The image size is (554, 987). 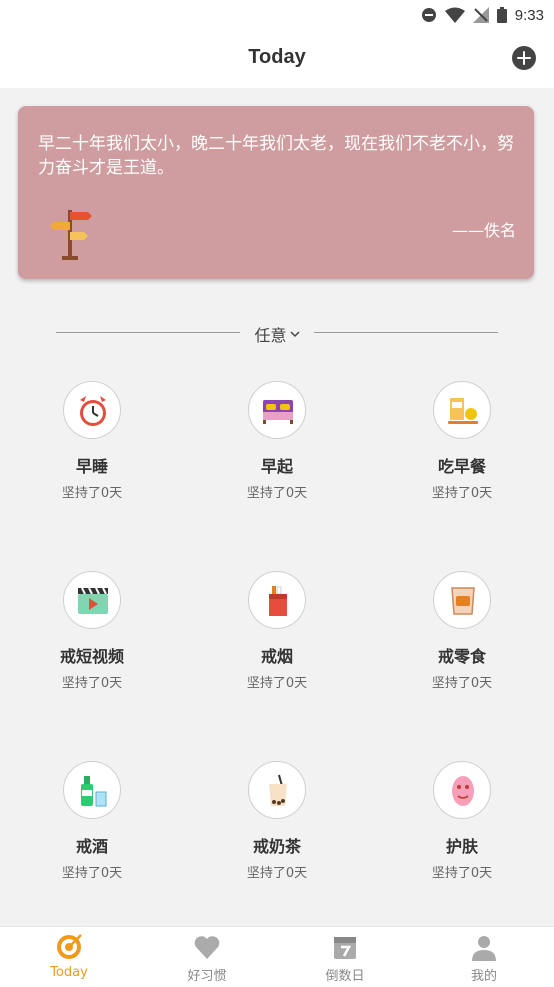 I want to click on habit-item: 吃早餐 坚持了0天, so click(x=462, y=446).